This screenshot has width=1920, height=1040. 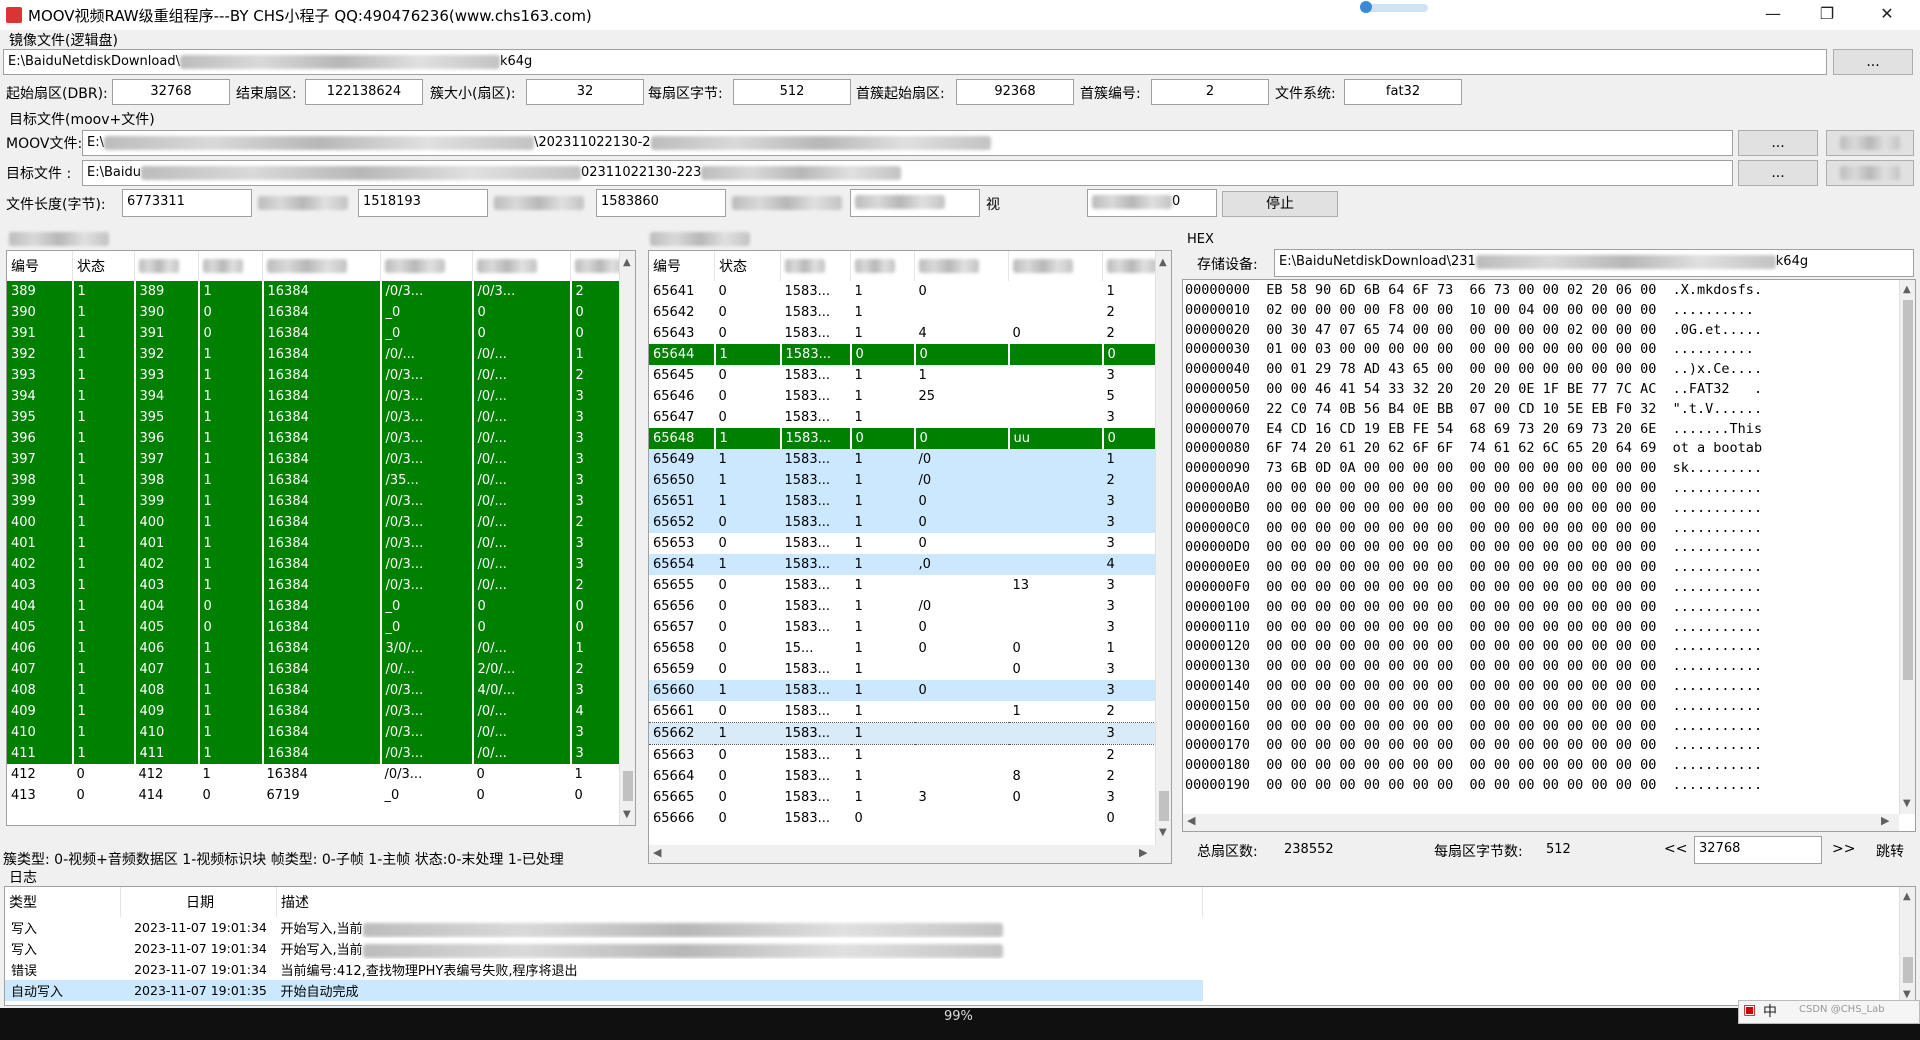 I want to click on jump-button: 跳转, so click(x=1890, y=851).